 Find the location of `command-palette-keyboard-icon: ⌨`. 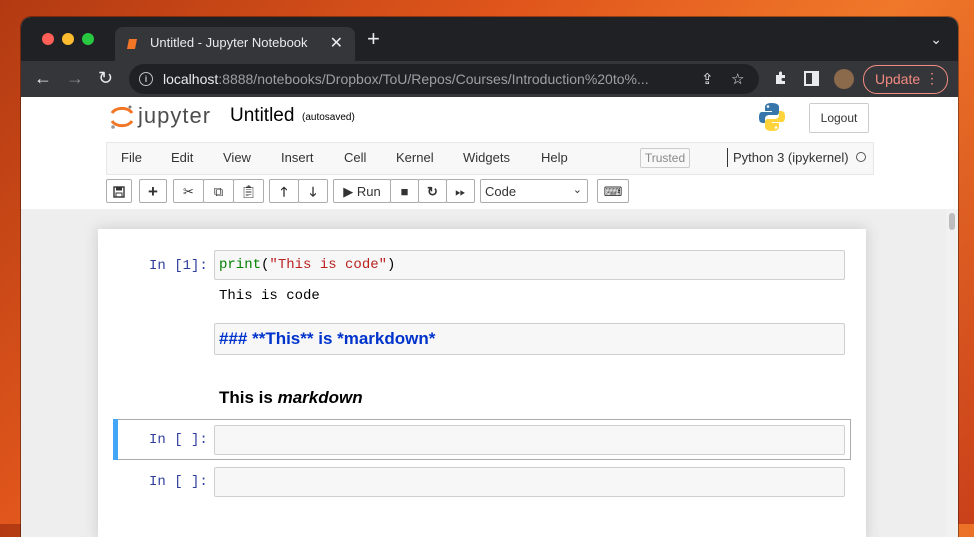

command-palette-keyboard-icon: ⌨ is located at coordinates (613, 191).